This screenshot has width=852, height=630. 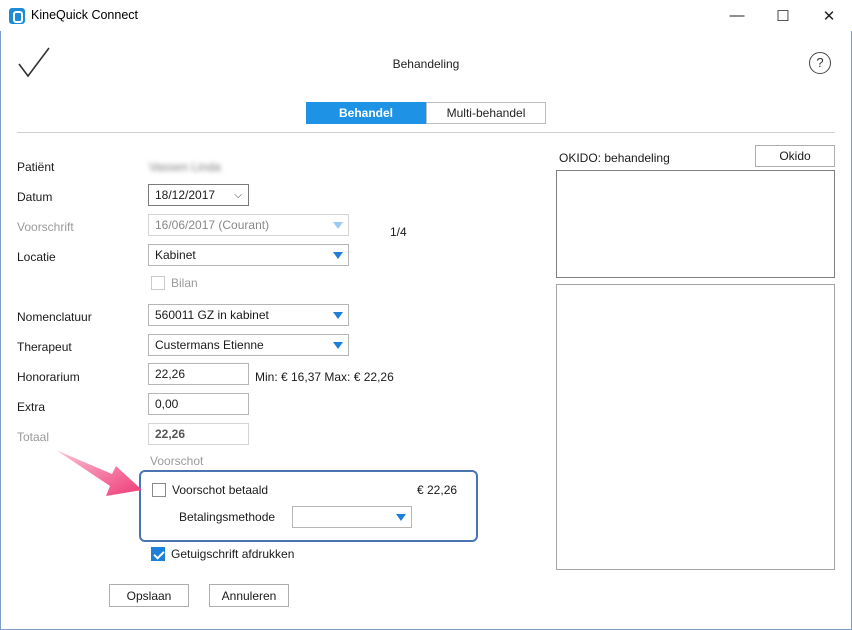 I want to click on therapeut-label: Therapeut, so click(x=44, y=347).